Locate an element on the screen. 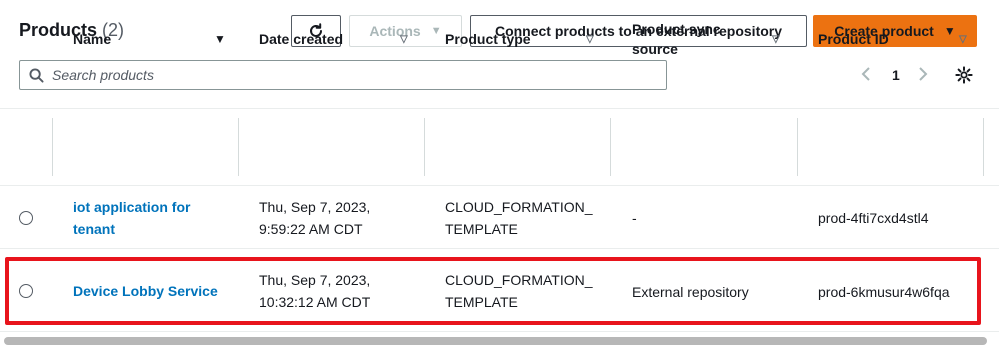 This screenshot has width=999, height=352. column-date-label: Date created is located at coordinates (301, 39).